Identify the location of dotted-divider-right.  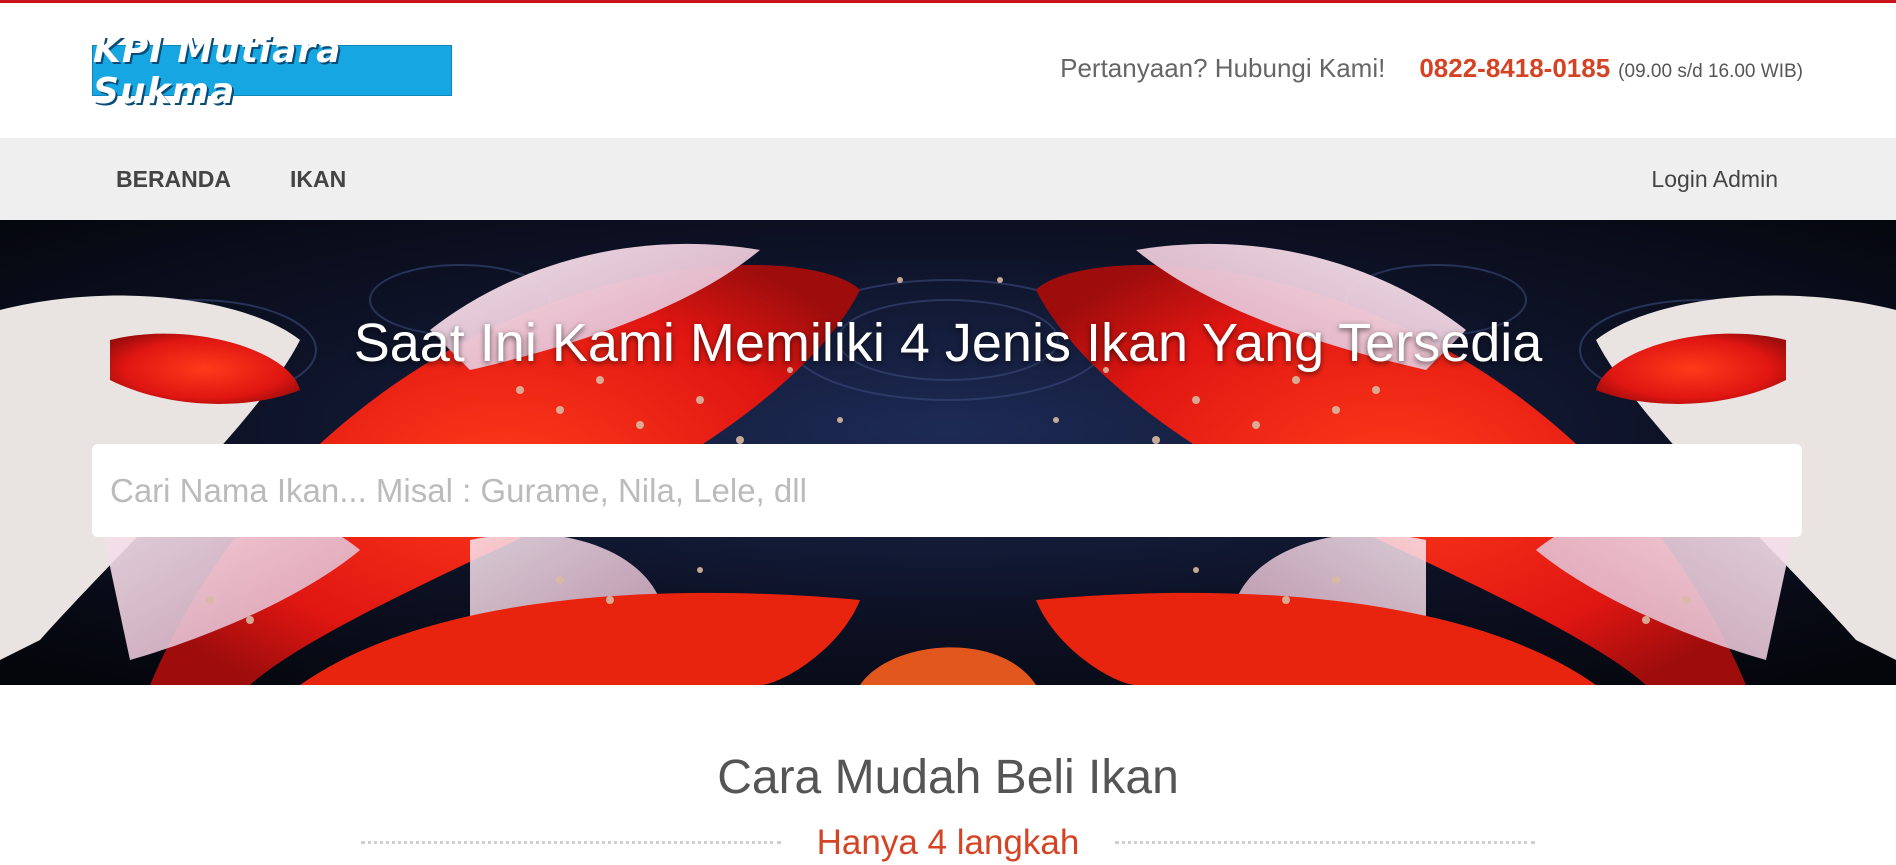
(1325, 842).